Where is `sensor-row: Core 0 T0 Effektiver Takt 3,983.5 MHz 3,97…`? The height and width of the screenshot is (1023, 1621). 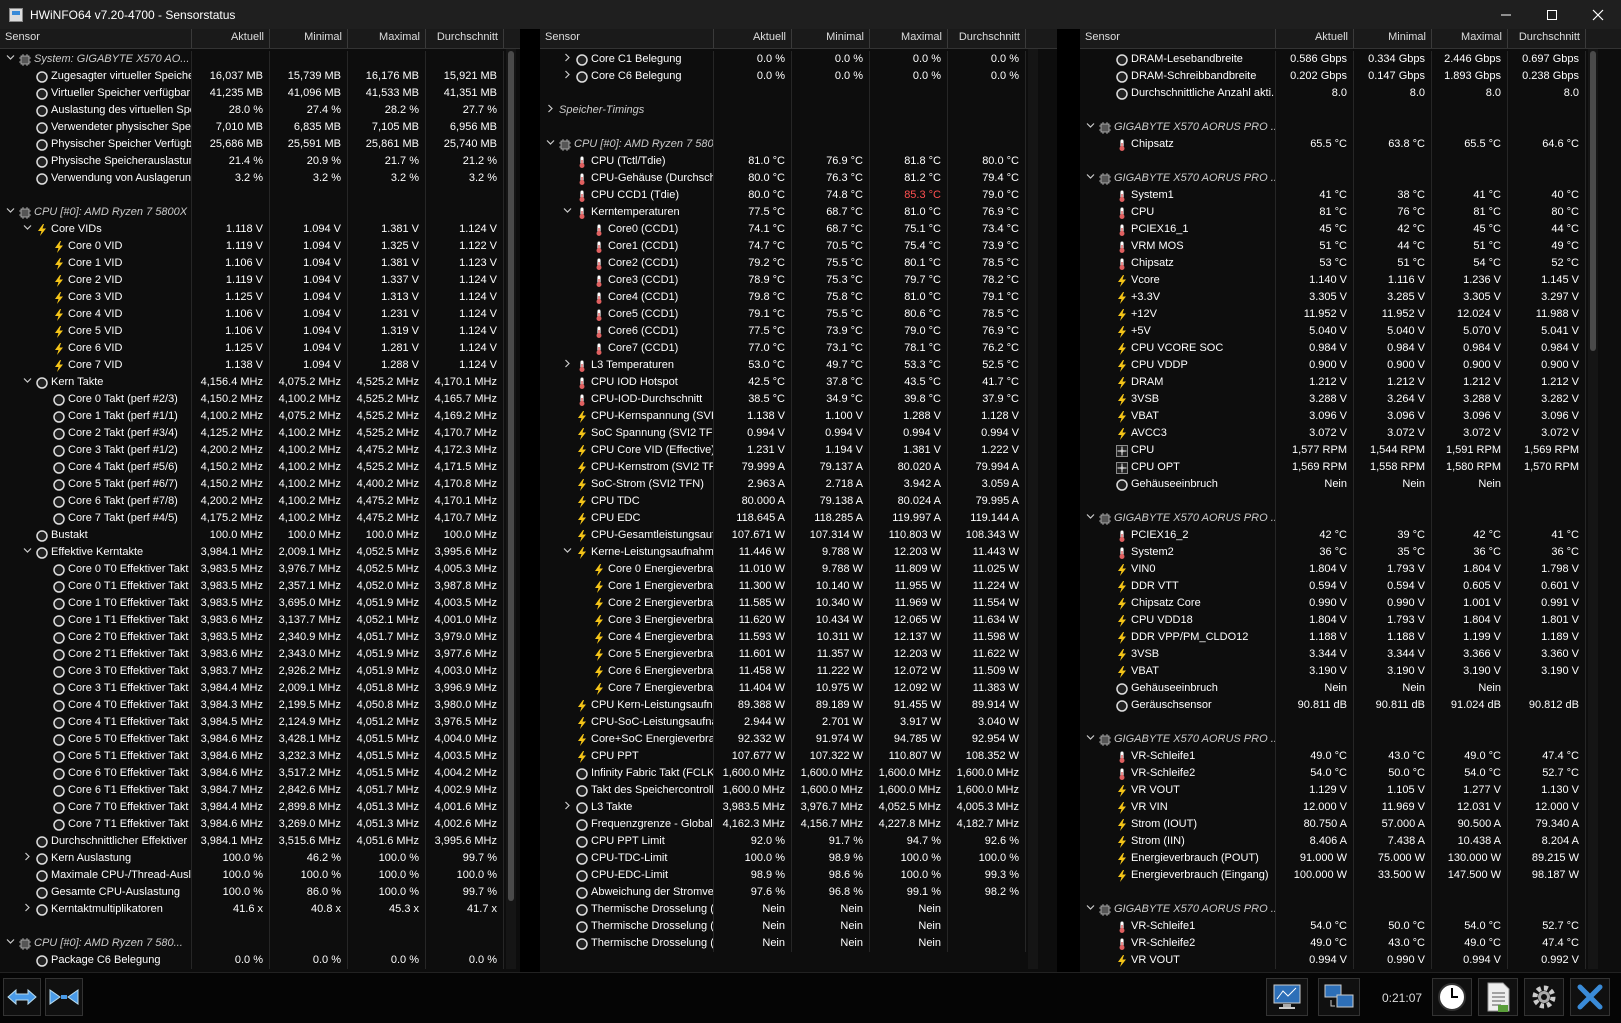
sensor-row: Core 0 T0 Effektiver Takt 3,983.5 MHz 3,97… is located at coordinates (260, 569).